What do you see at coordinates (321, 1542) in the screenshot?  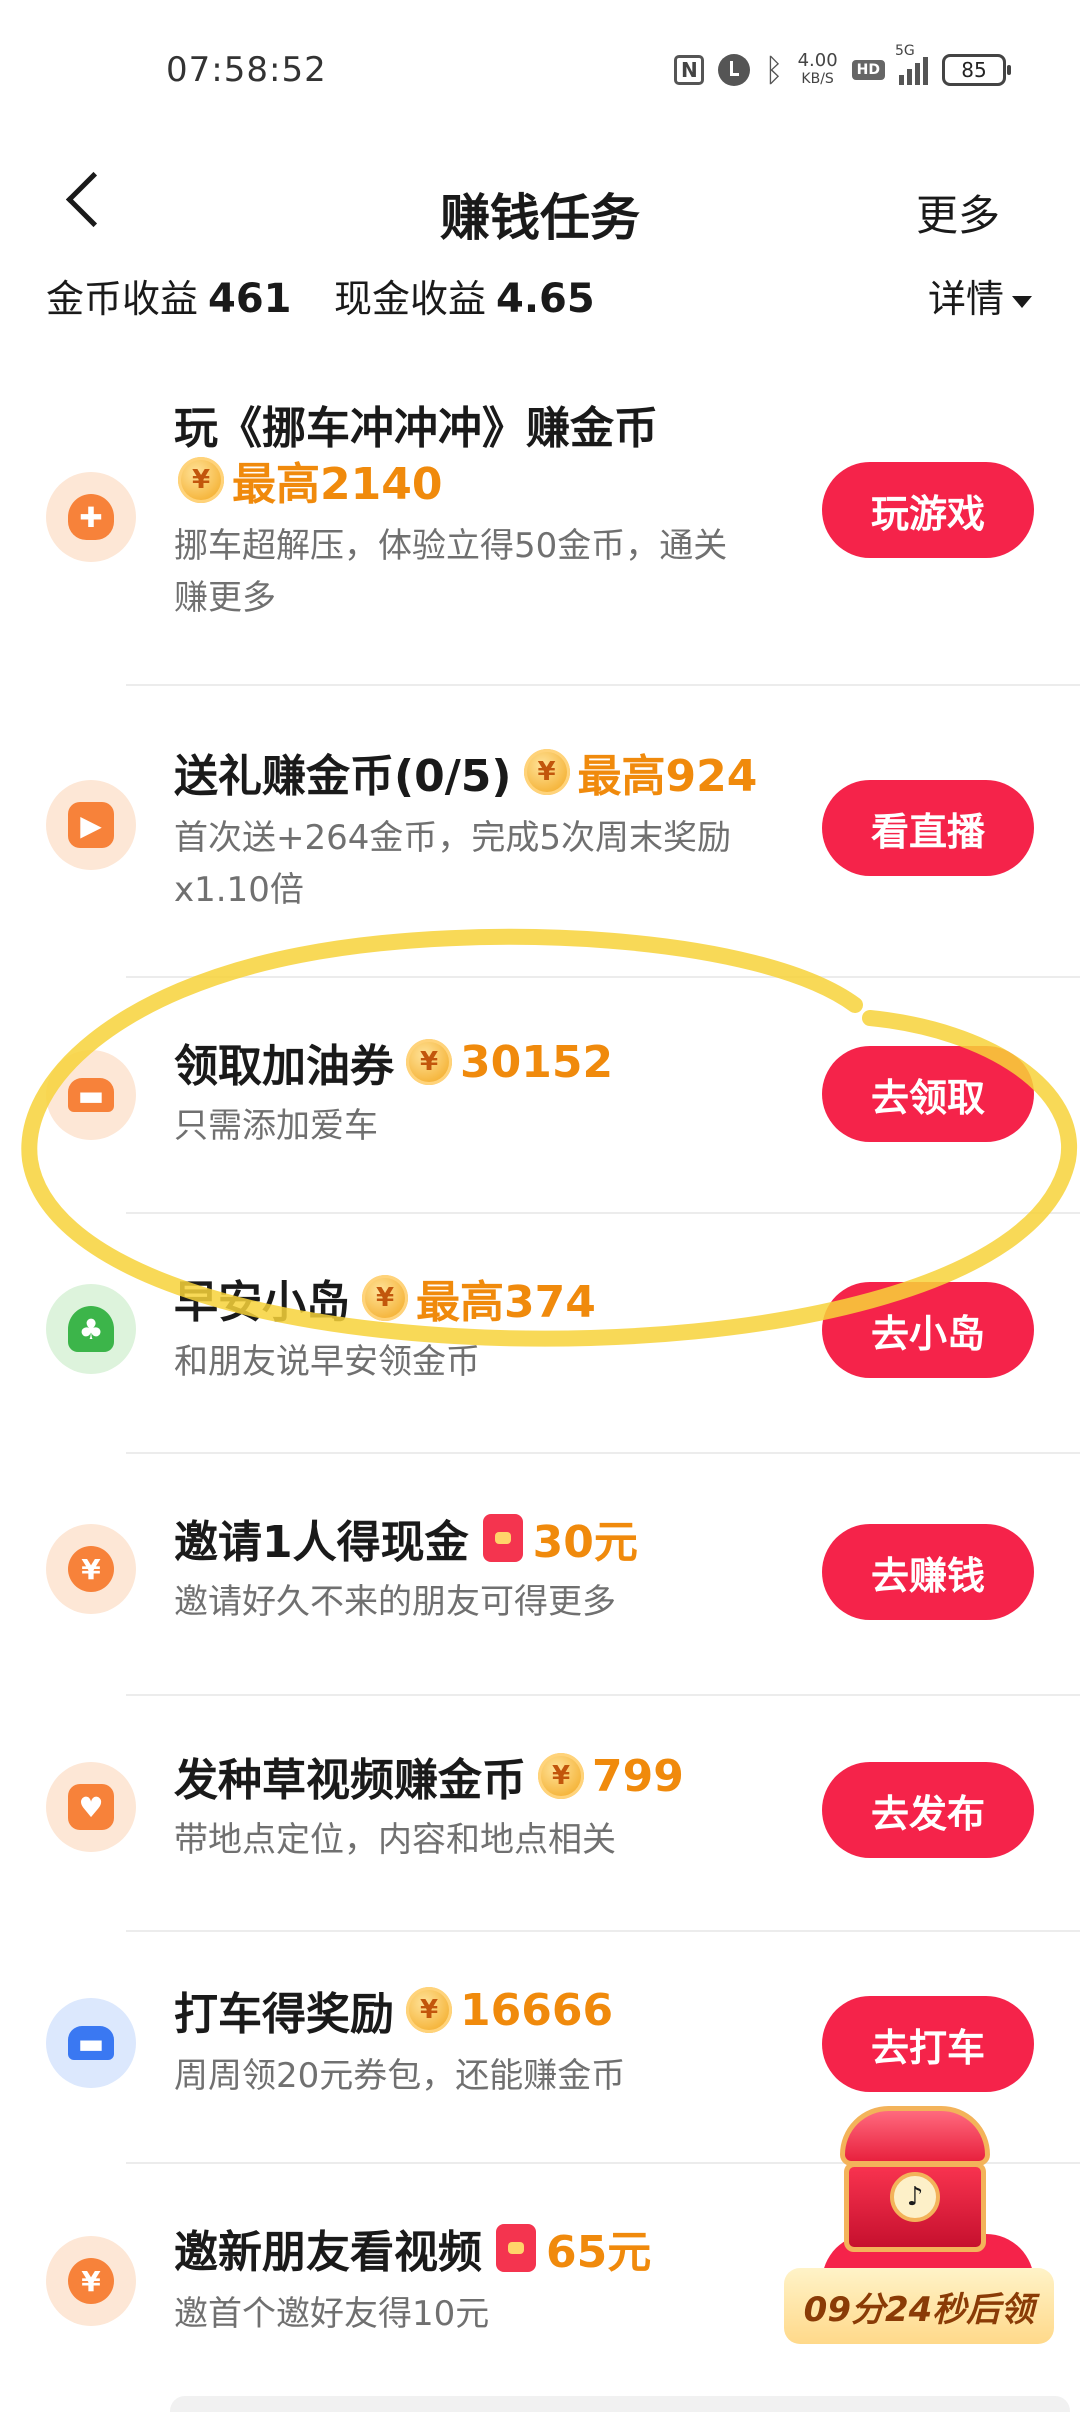 I see `task-title: 邀请1人得现金` at bounding box center [321, 1542].